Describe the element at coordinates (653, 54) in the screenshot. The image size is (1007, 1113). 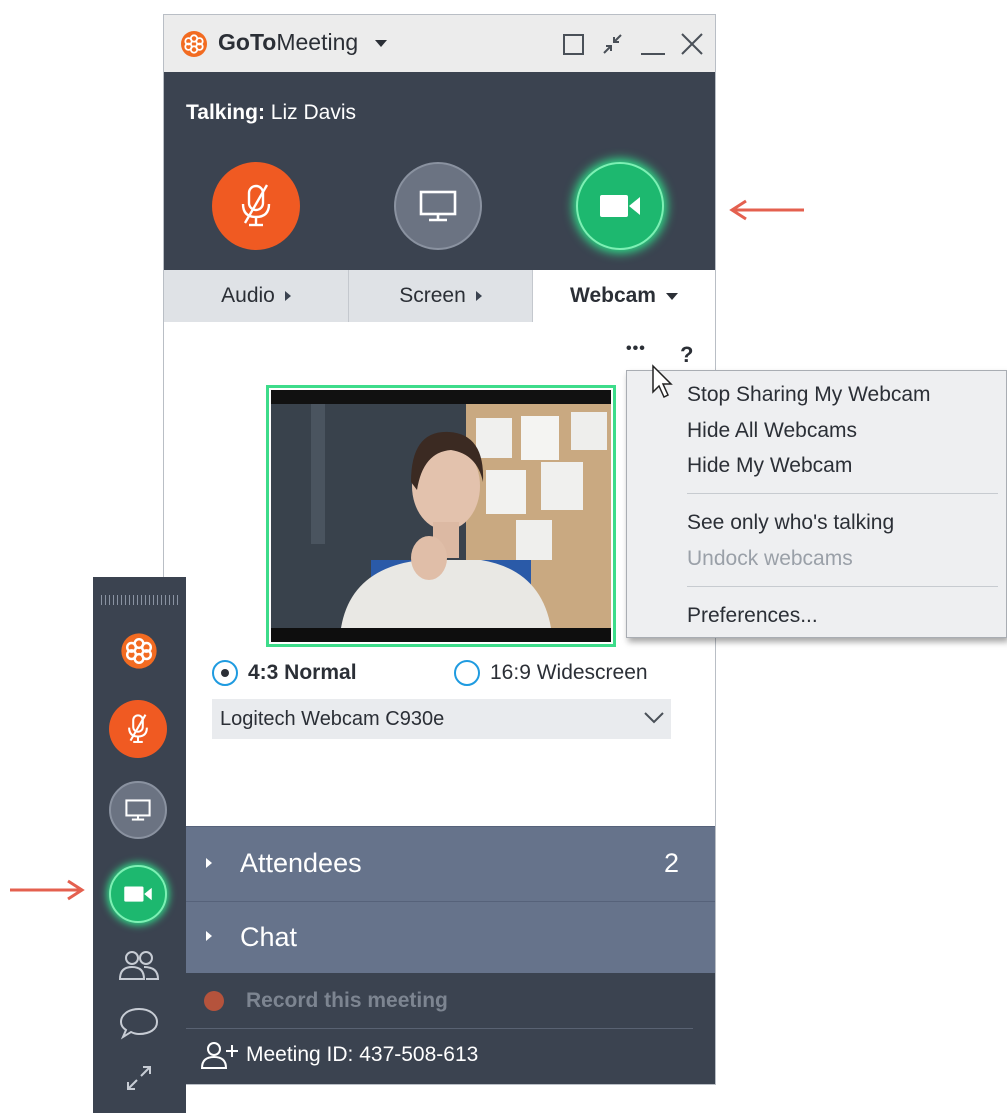
I see `minimize-button` at that location.